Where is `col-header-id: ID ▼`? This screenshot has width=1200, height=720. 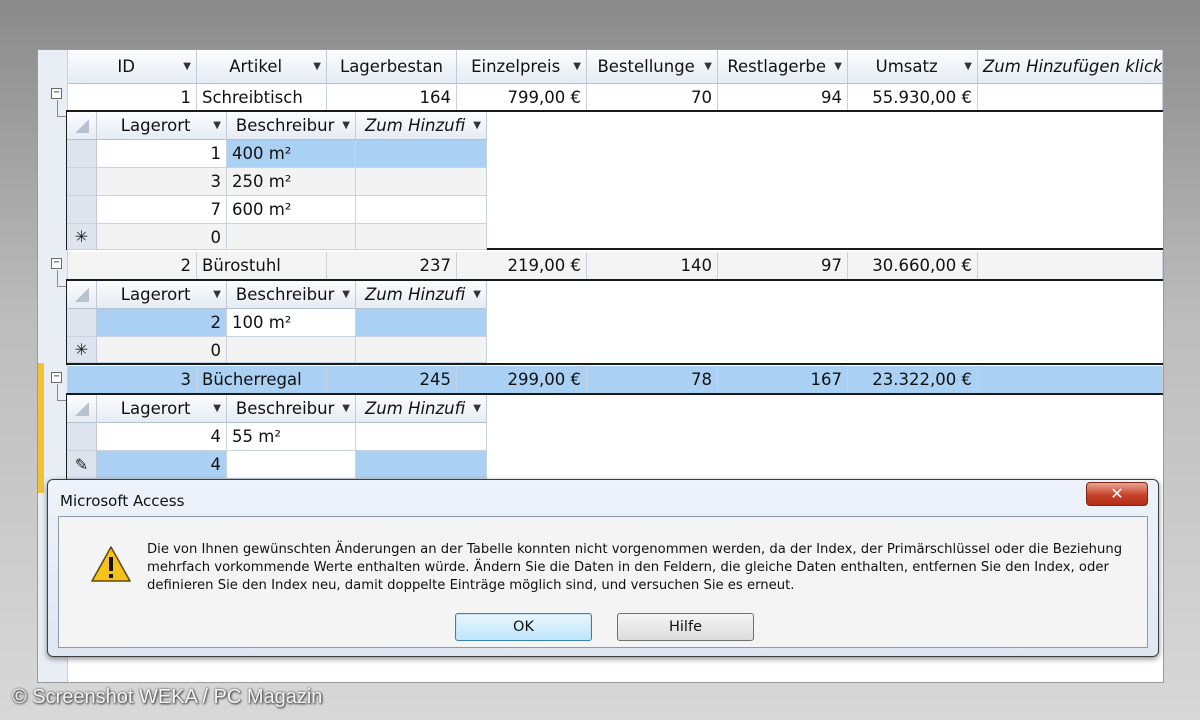 col-header-id: ID ▼ is located at coordinates (132, 67).